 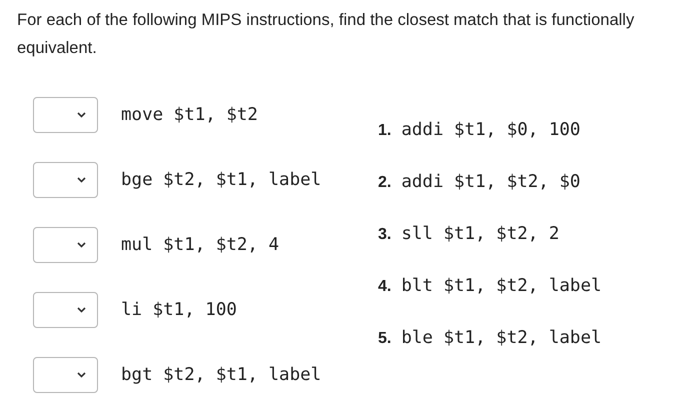 I want to click on option-number: 4., so click(x=385, y=287).